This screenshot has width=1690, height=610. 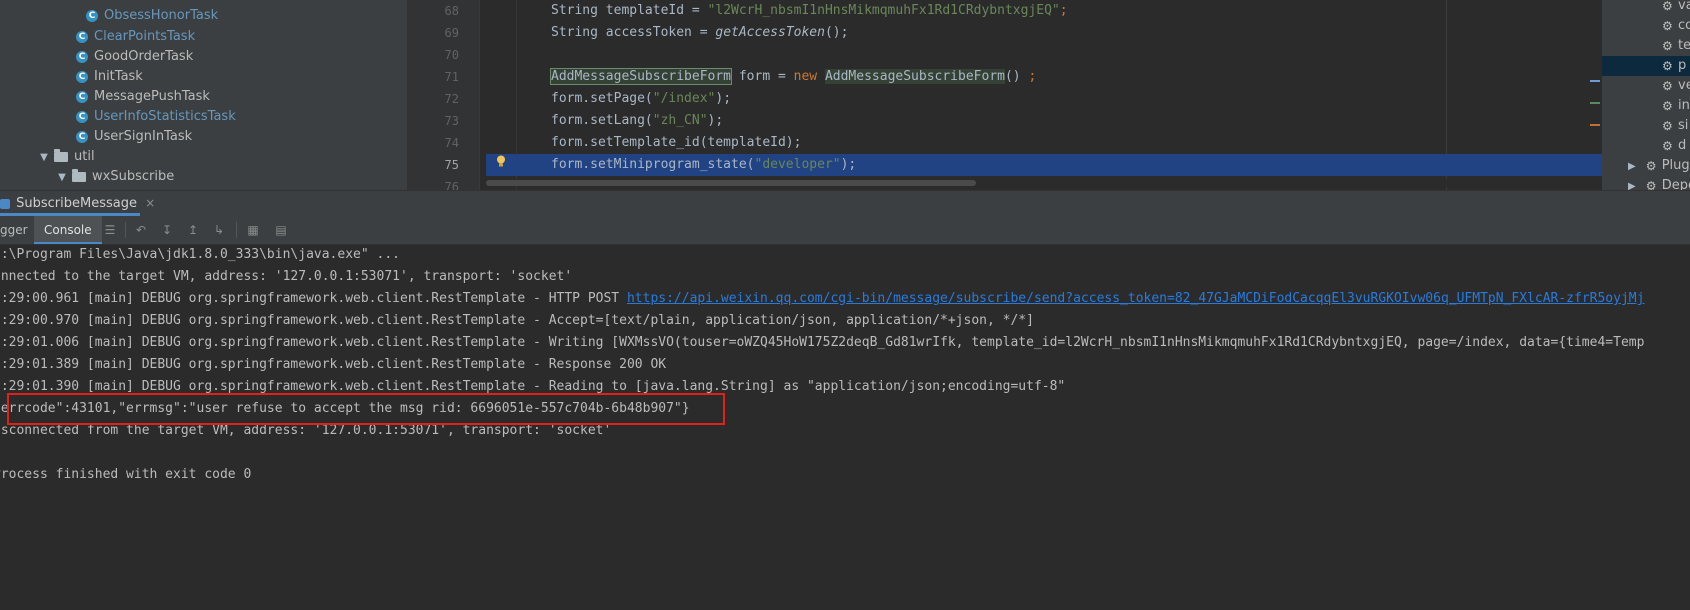 I want to click on structure-item-plugins: ▶⚙Plugi, so click(x=1646, y=166).